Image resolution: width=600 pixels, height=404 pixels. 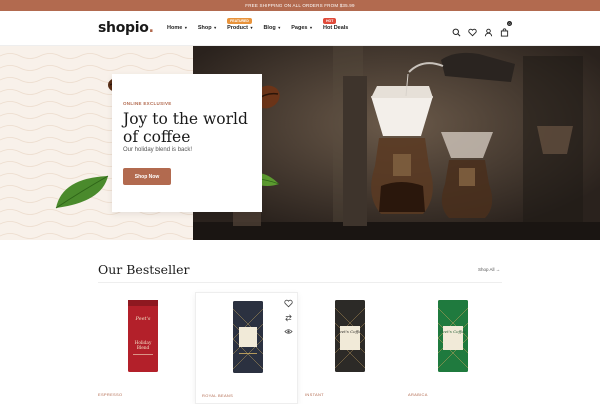 What do you see at coordinates (248, 337) in the screenshot?
I see `coffee-bag-image` at bounding box center [248, 337].